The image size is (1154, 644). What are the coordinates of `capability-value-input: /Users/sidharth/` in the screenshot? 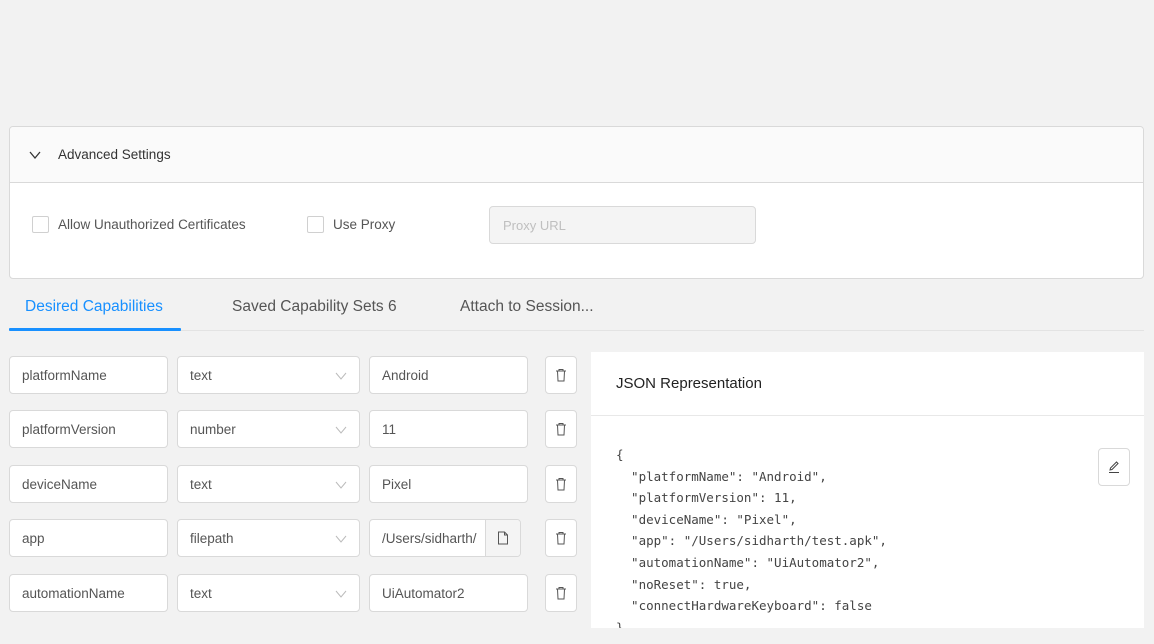 It's located at (445, 538).